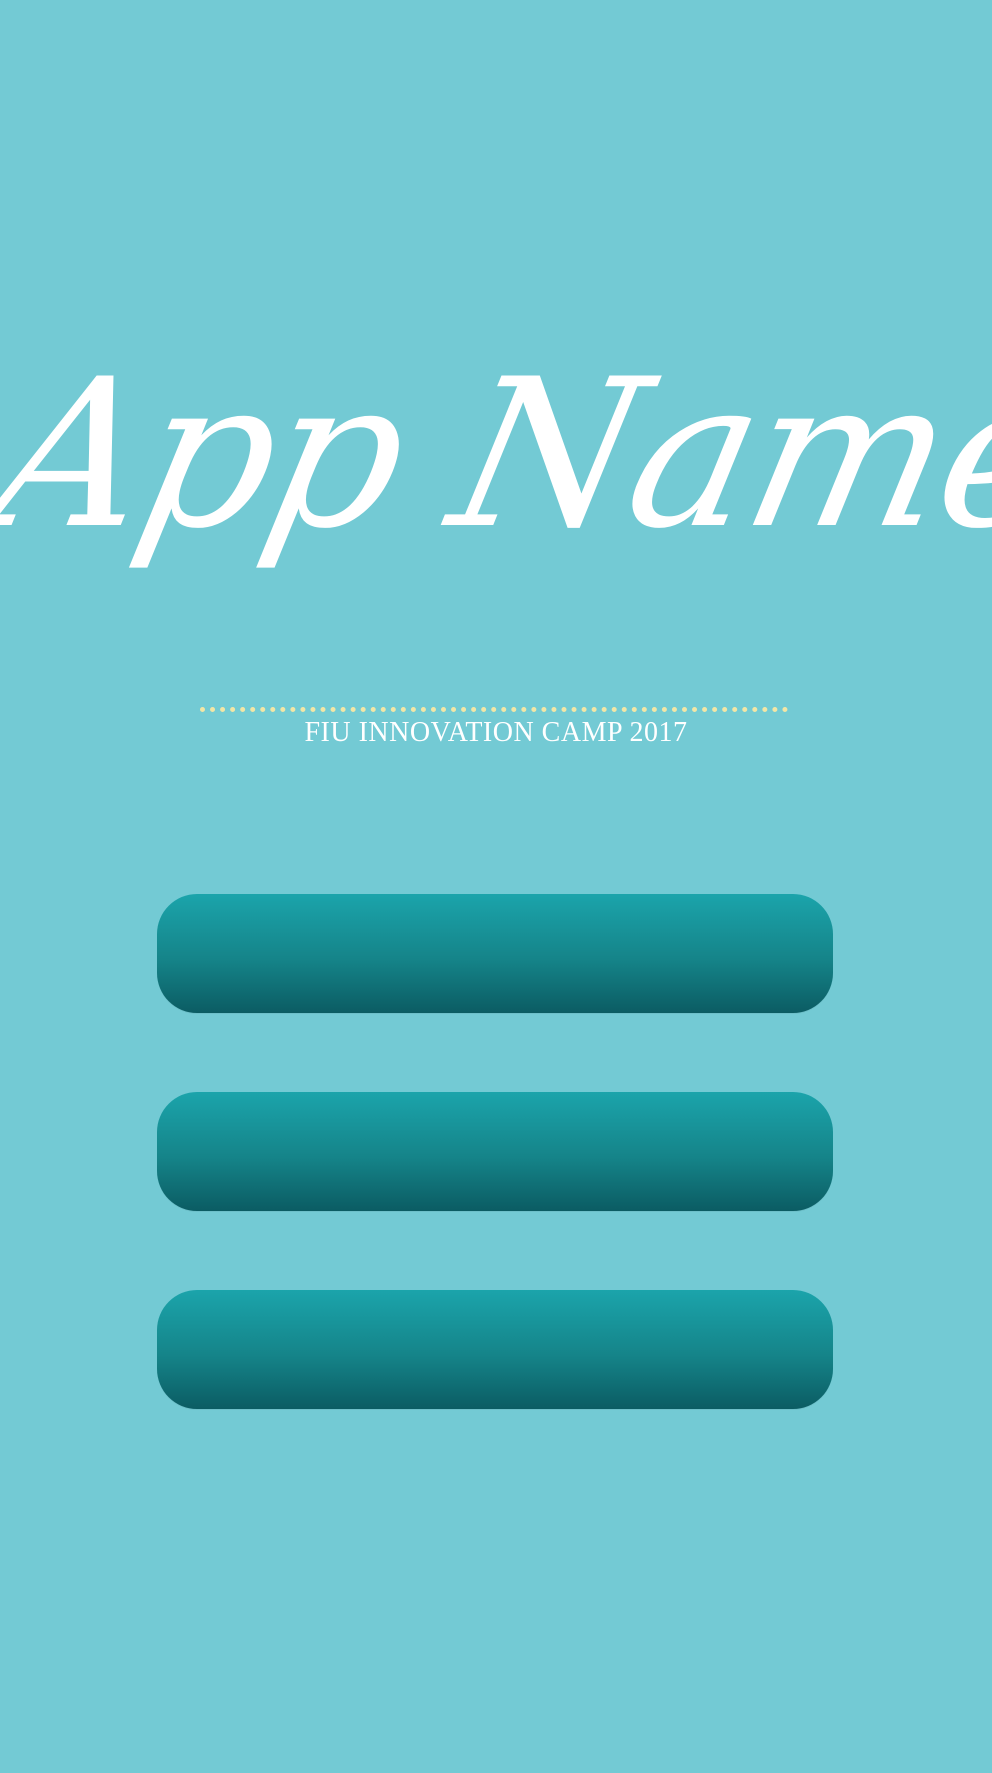  I want to click on app-subtitle: FIU INNOVATION CAMP 2017, so click(496, 732).